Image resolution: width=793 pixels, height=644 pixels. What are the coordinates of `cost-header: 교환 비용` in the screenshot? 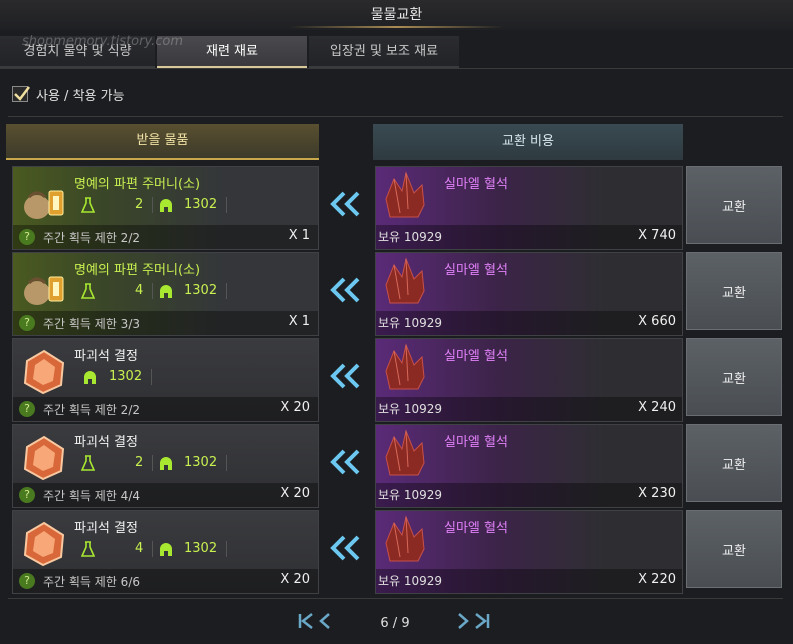 It's located at (528, 142).